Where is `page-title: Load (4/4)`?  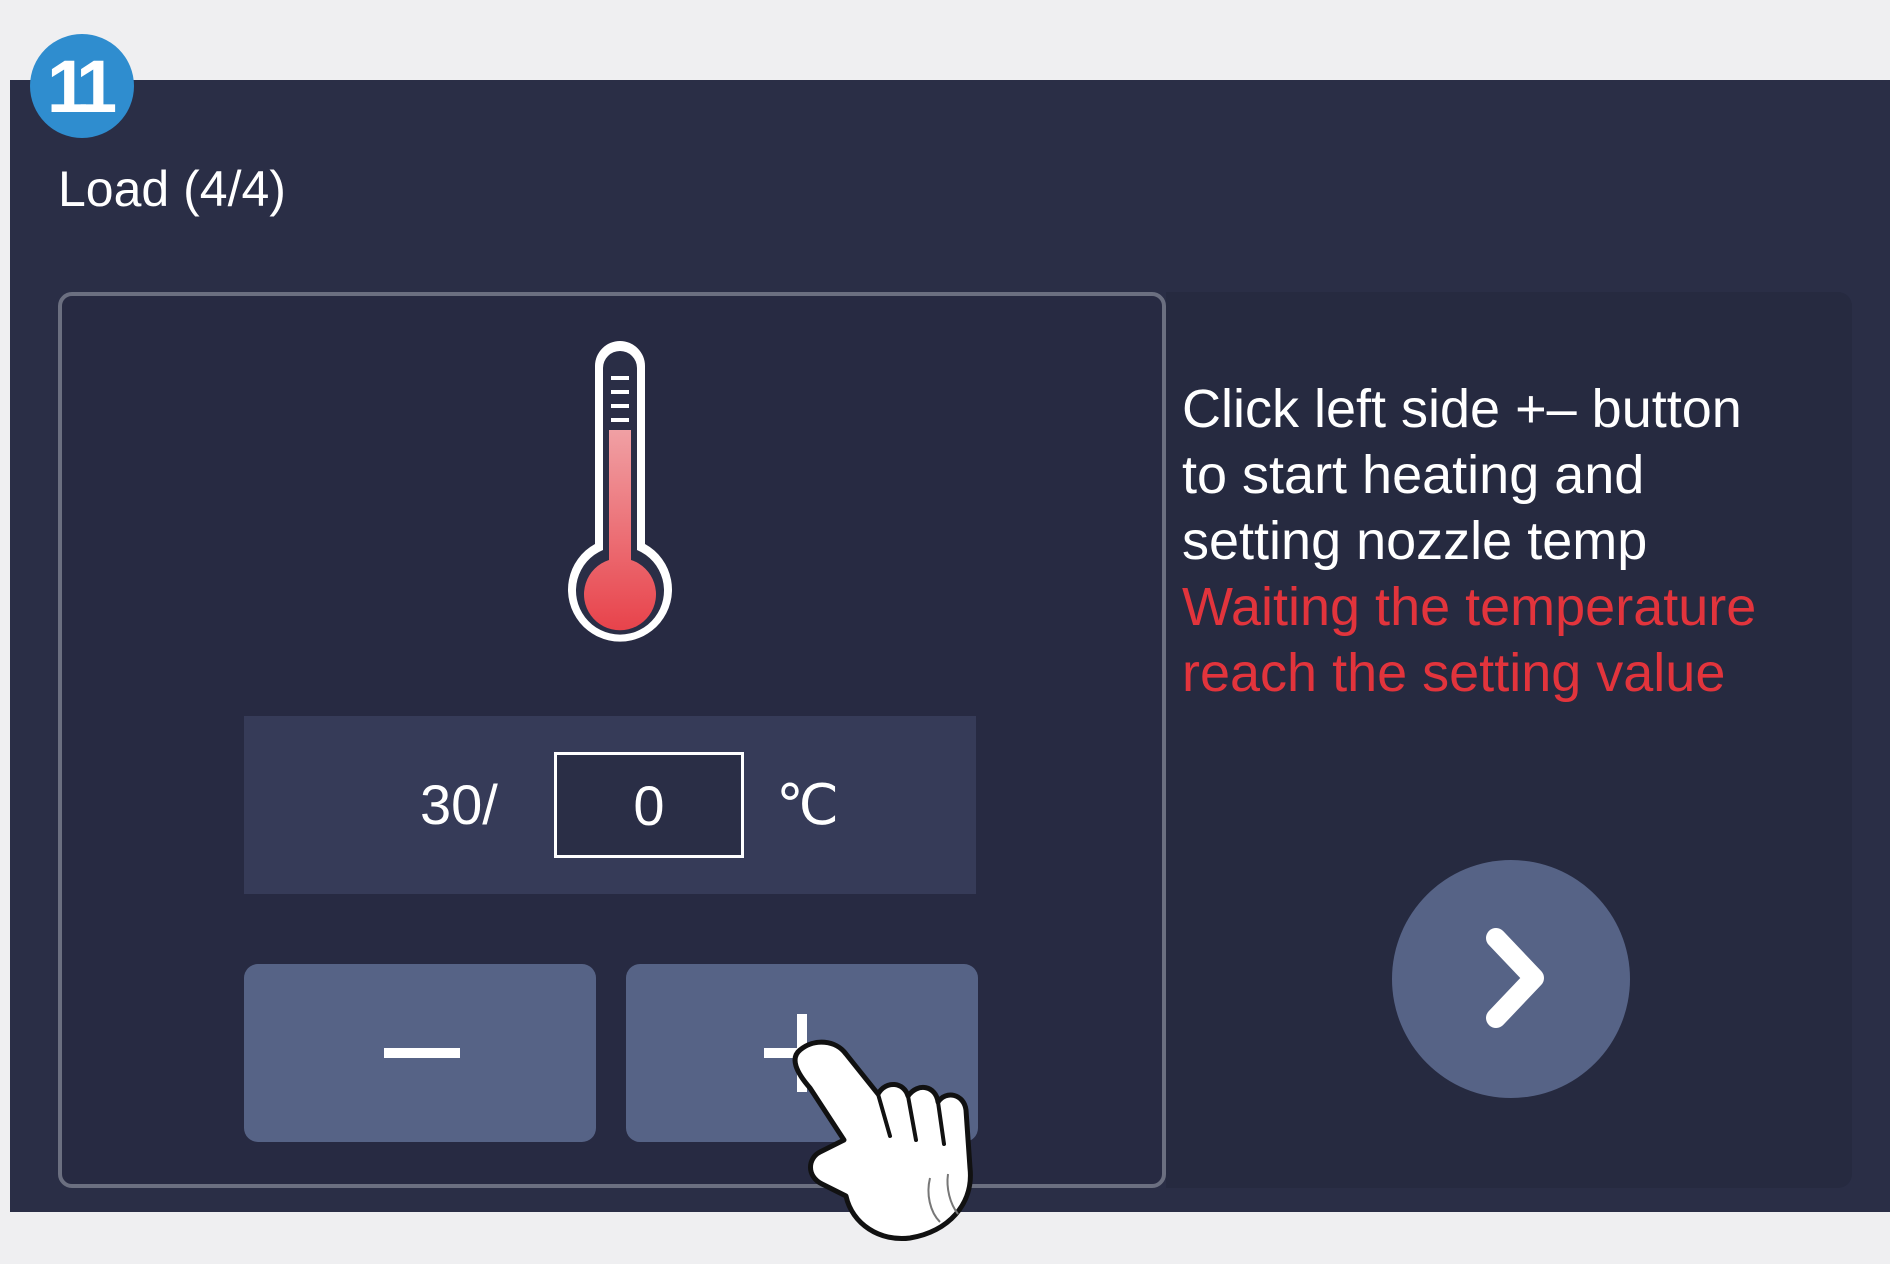 page-title: Load (4/4) is located at coordinates (172, 189).